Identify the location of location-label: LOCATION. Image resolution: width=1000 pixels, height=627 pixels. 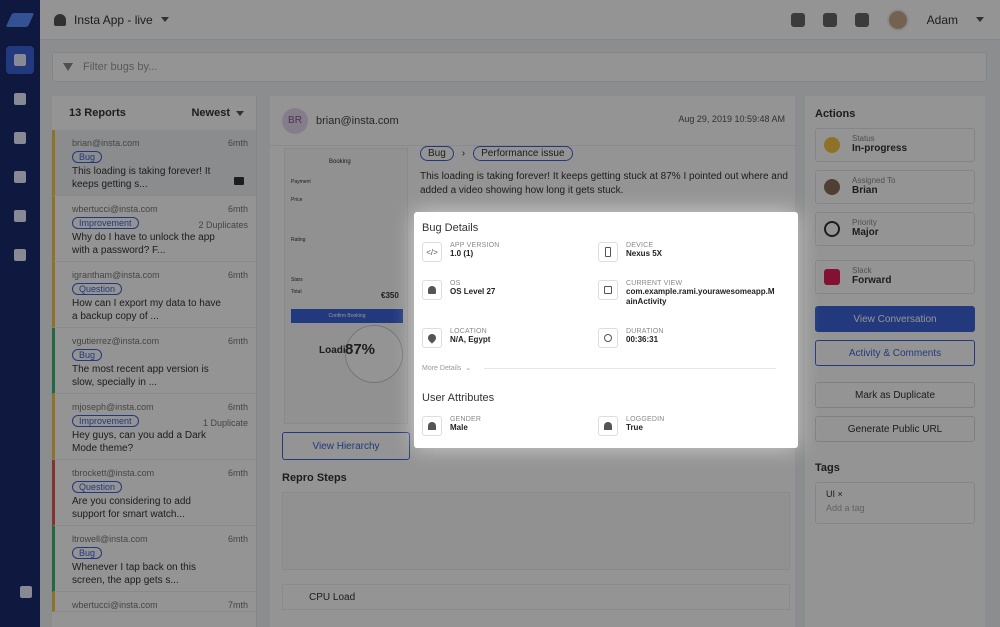
(468, 331).